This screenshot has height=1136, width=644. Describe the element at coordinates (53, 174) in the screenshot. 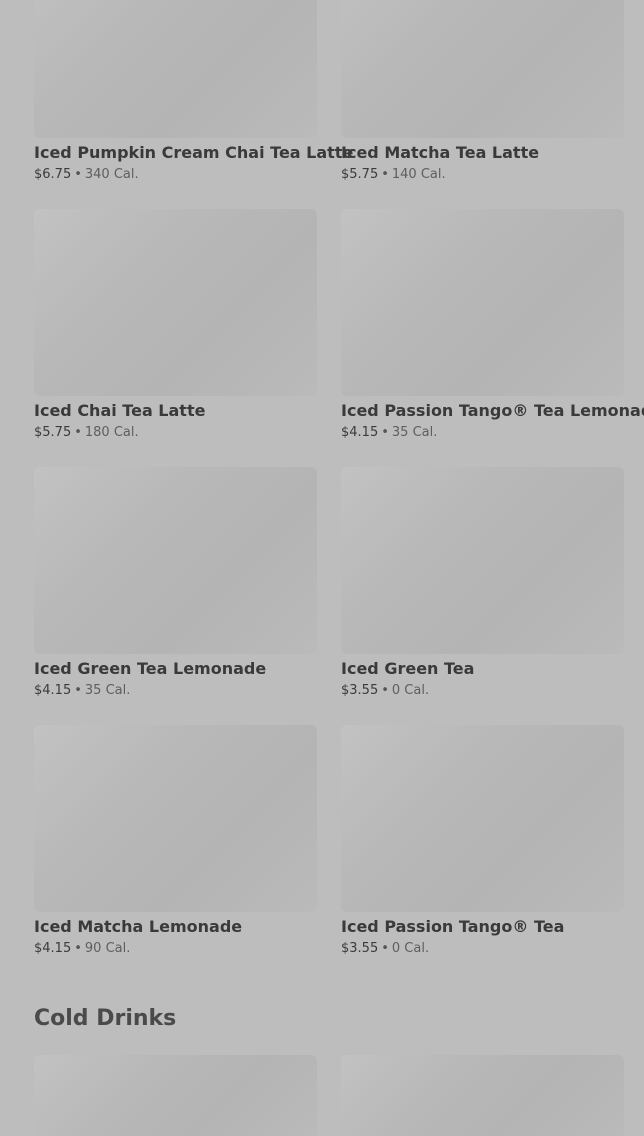

I see `product-price: $6.75` at that location.